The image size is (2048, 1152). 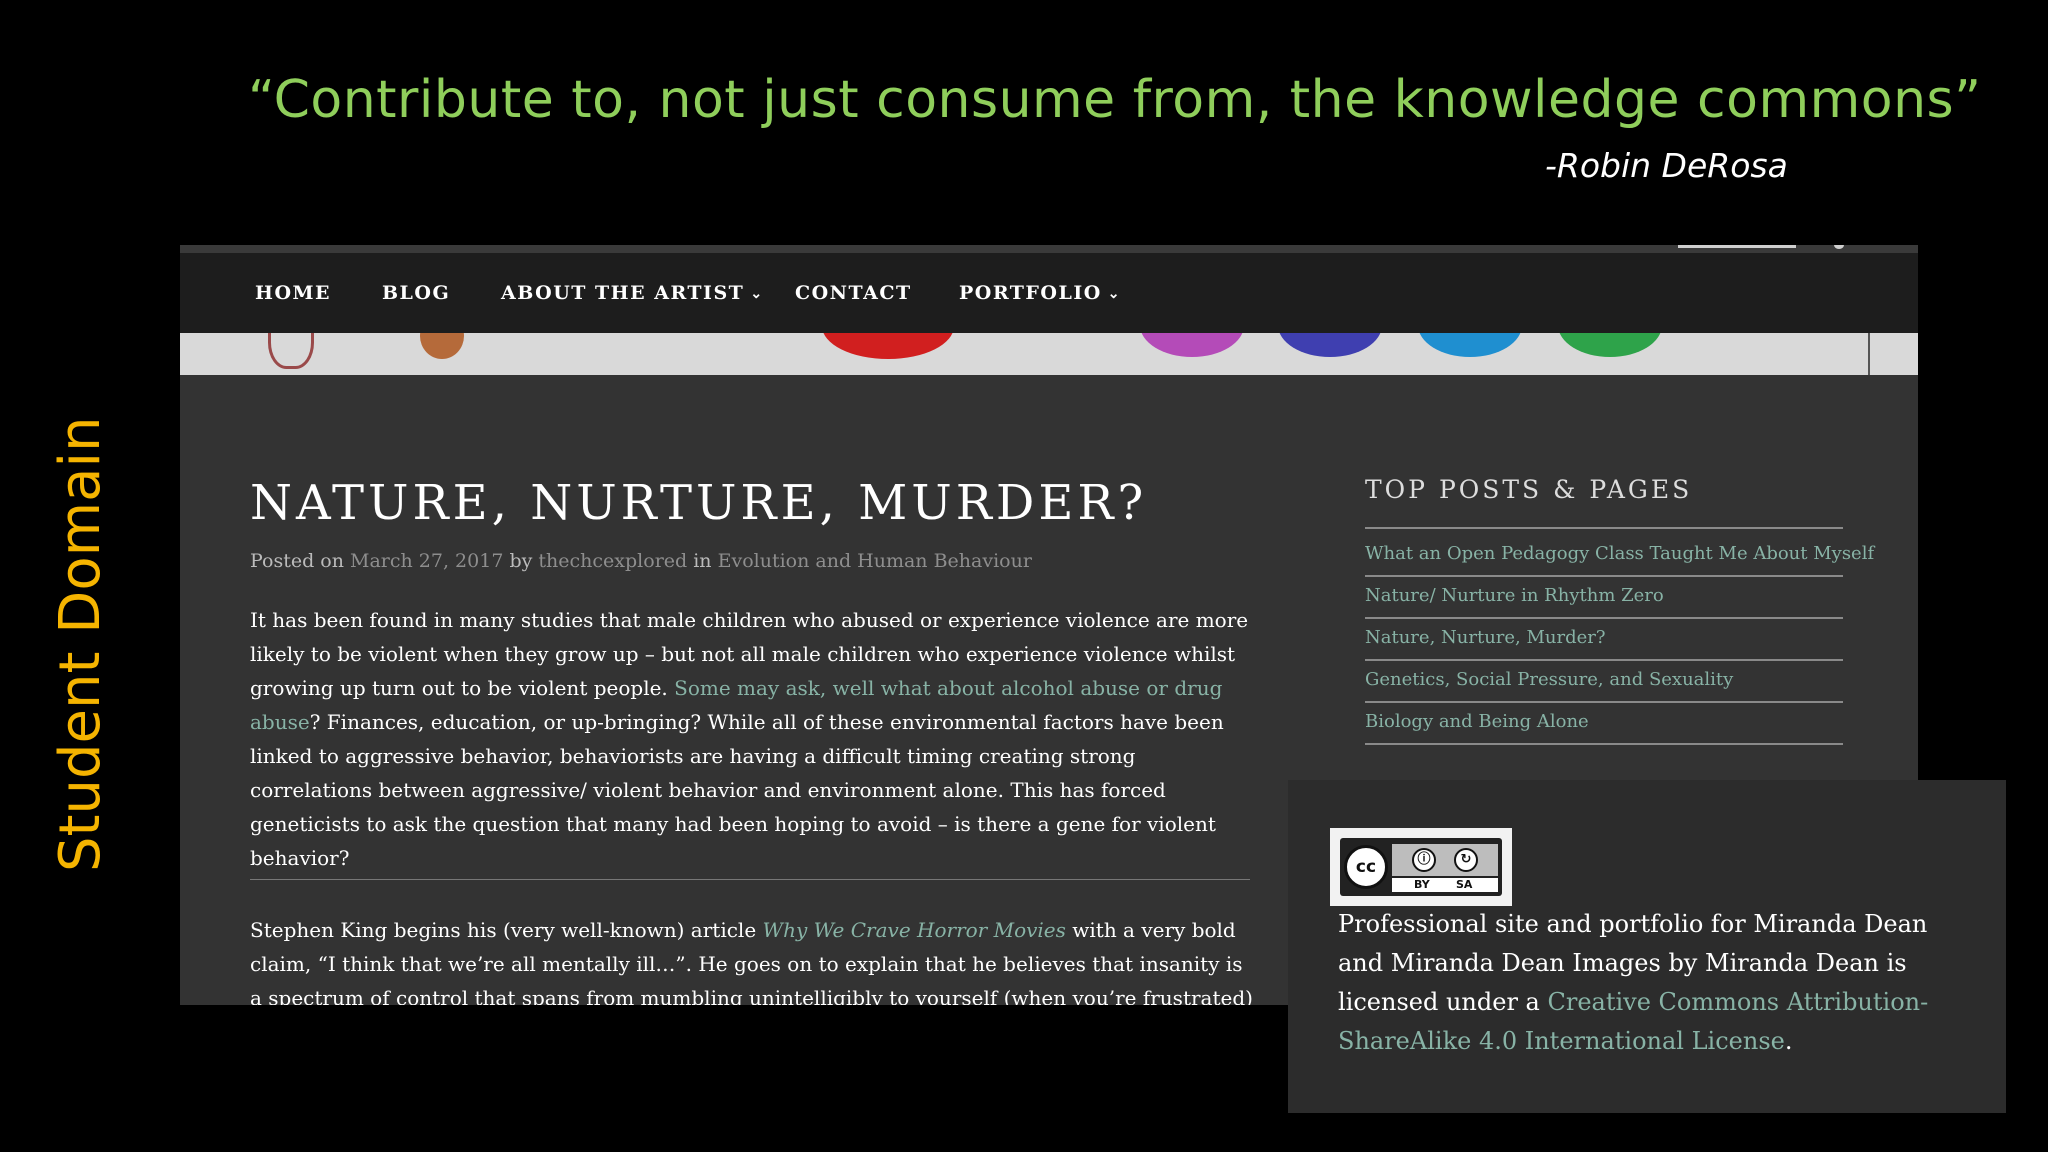 I want to click on section-divider, so click(x=750, y=879).